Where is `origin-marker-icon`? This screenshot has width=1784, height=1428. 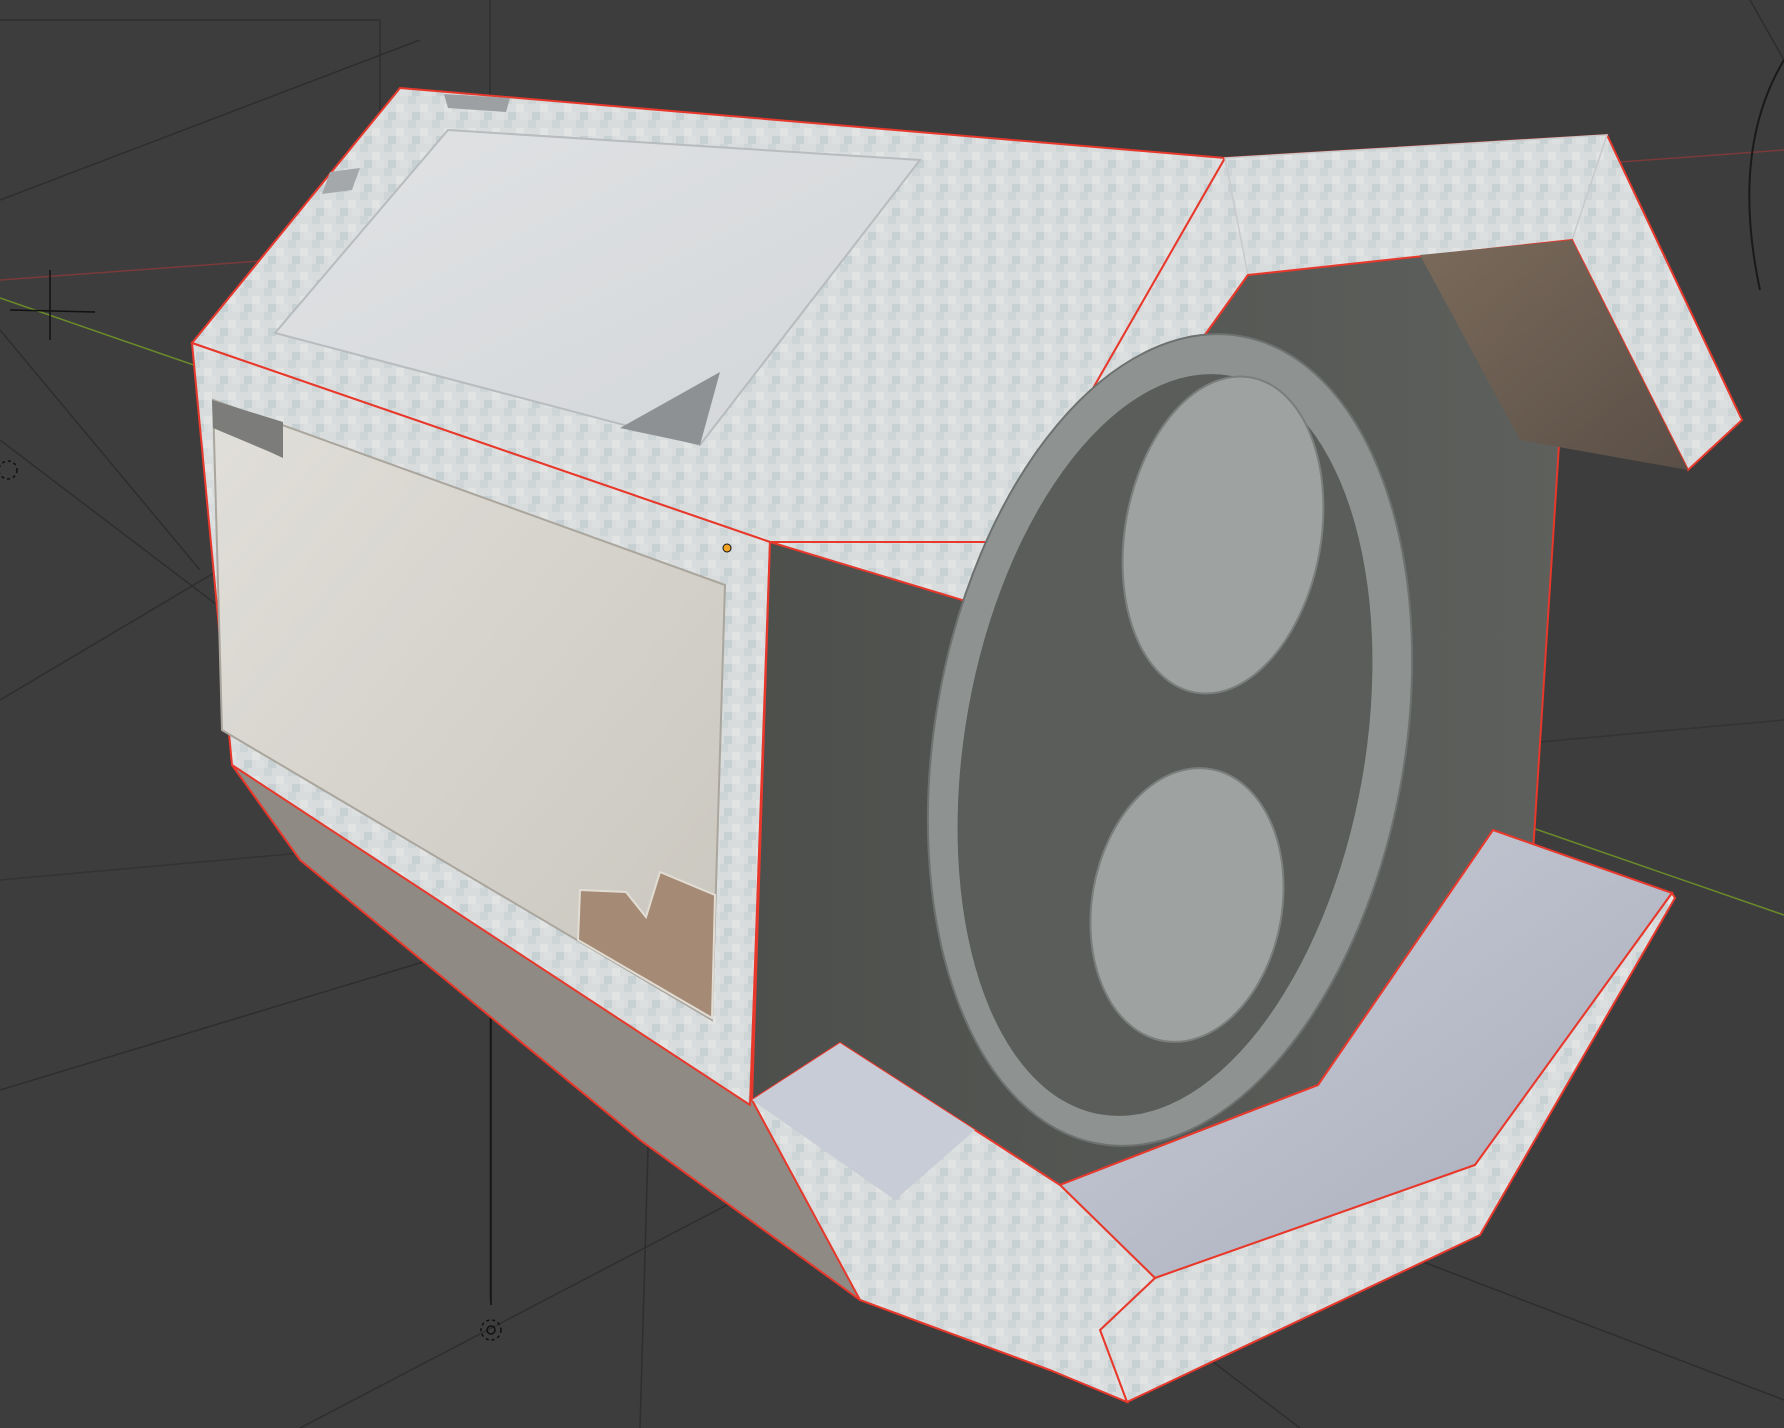 origin-marker-icon is located at coordinates (9, 470).